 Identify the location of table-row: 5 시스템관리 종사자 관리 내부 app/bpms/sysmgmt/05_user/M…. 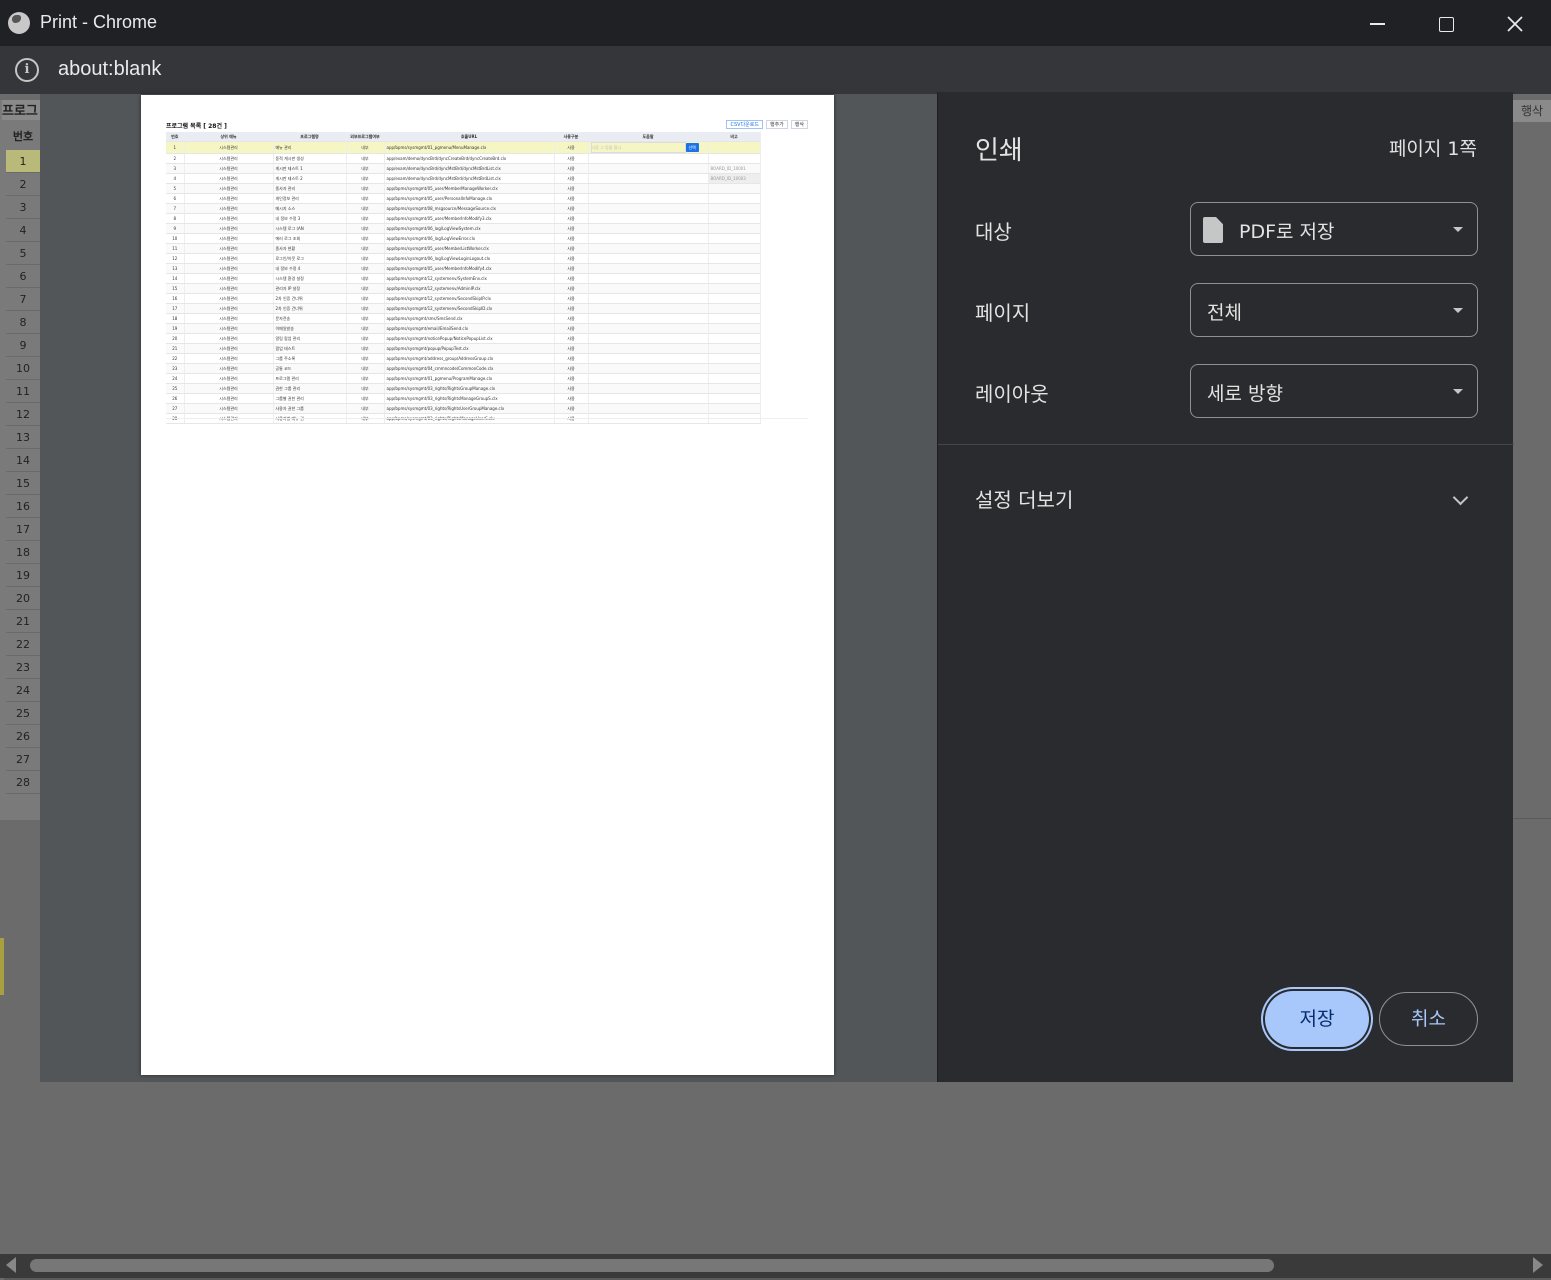
(463, 188).